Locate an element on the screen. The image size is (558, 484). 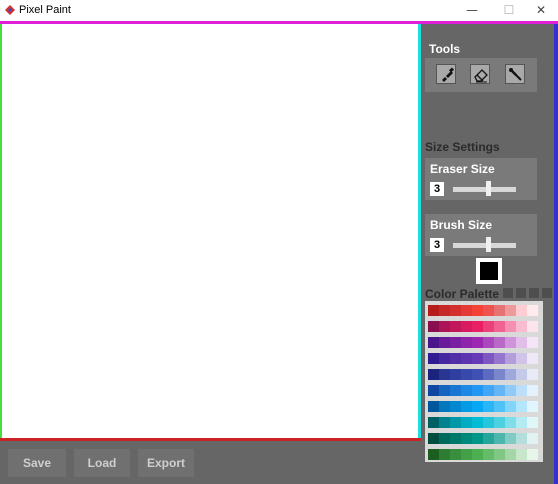
current-color-swatch is located at coordinates (489, 271).